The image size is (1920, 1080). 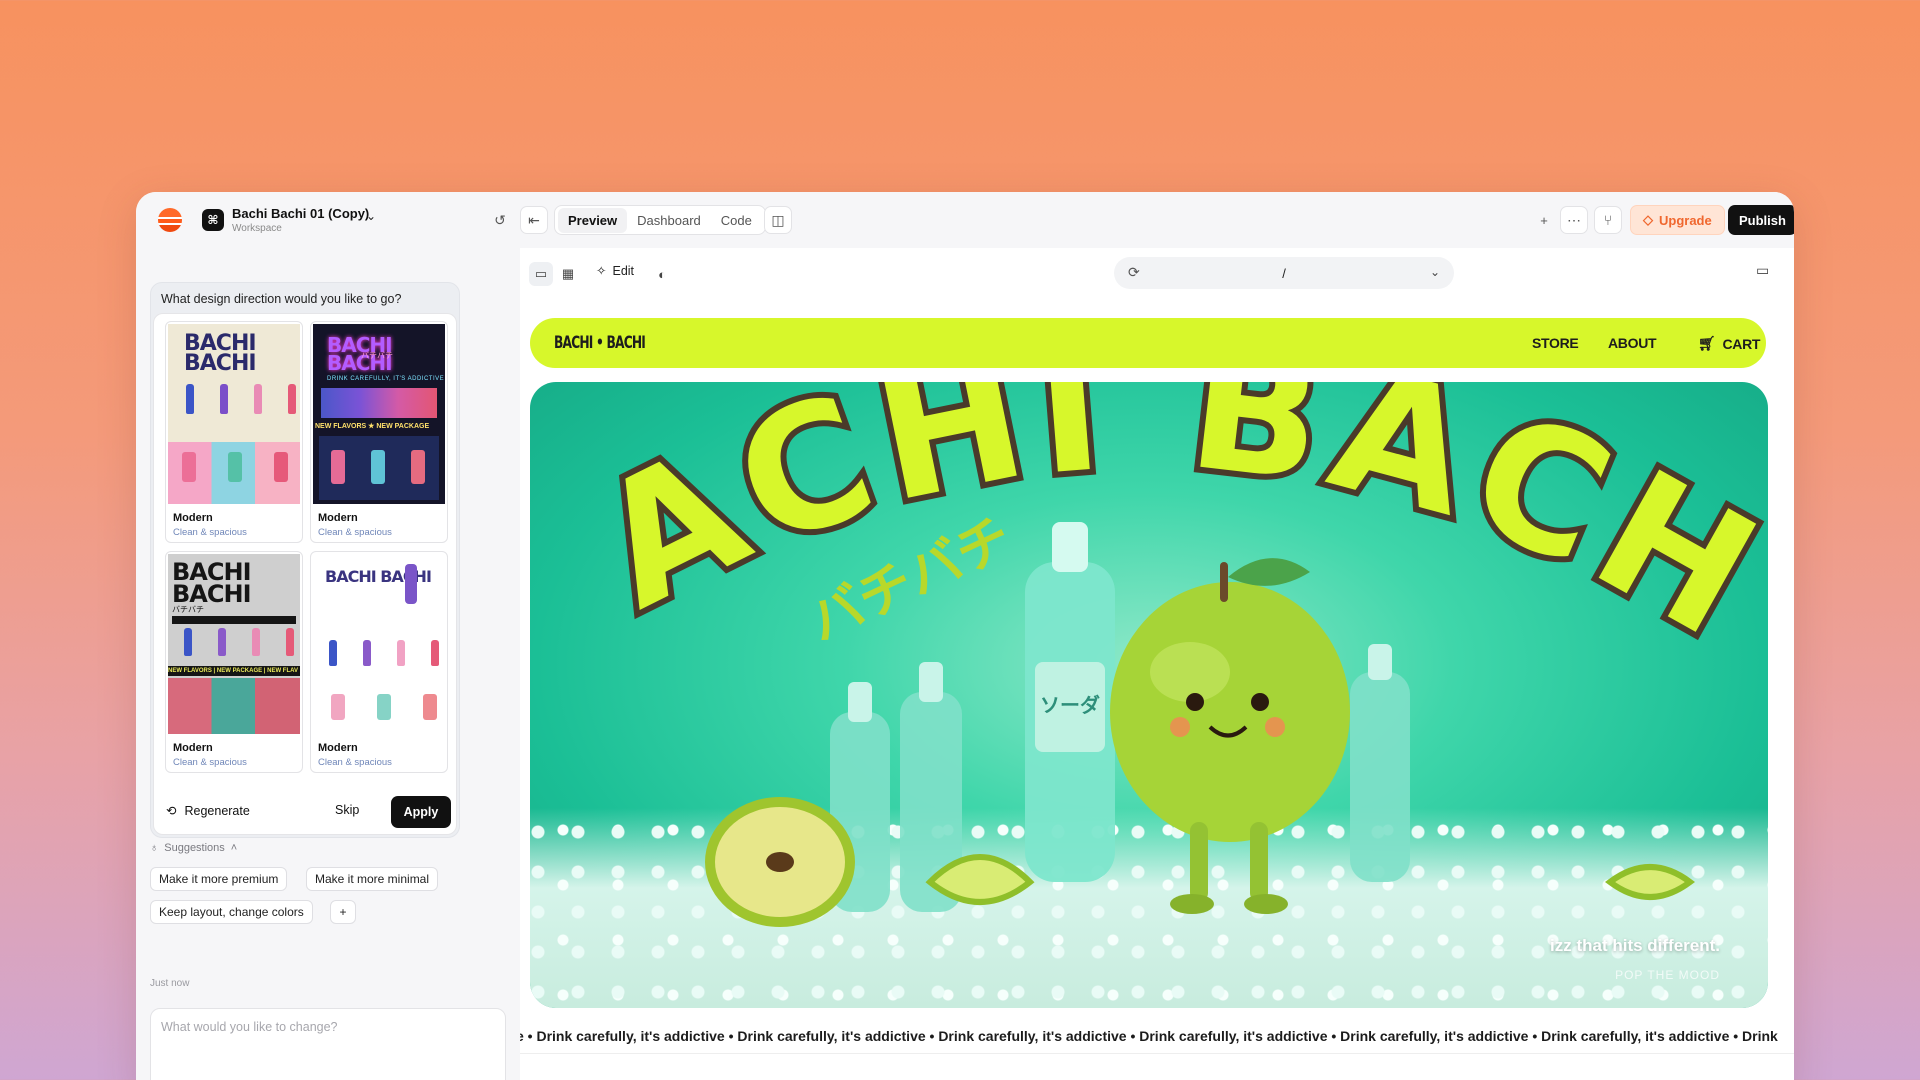 What do you see at coordinates (421, 812) in the screenshot?
I see `apply-button: Apply` at bounding box center [421, 812].